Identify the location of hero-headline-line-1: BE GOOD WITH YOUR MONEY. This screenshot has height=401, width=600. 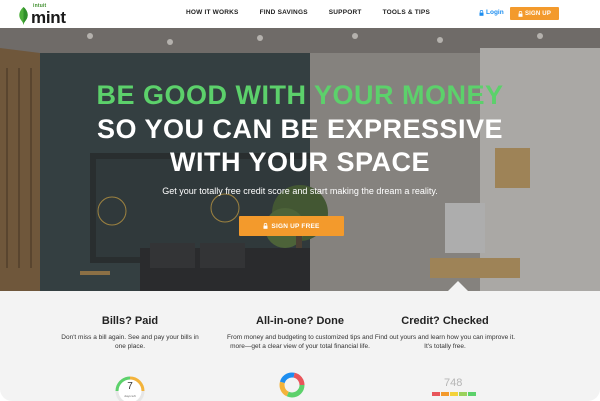
(300, 95).